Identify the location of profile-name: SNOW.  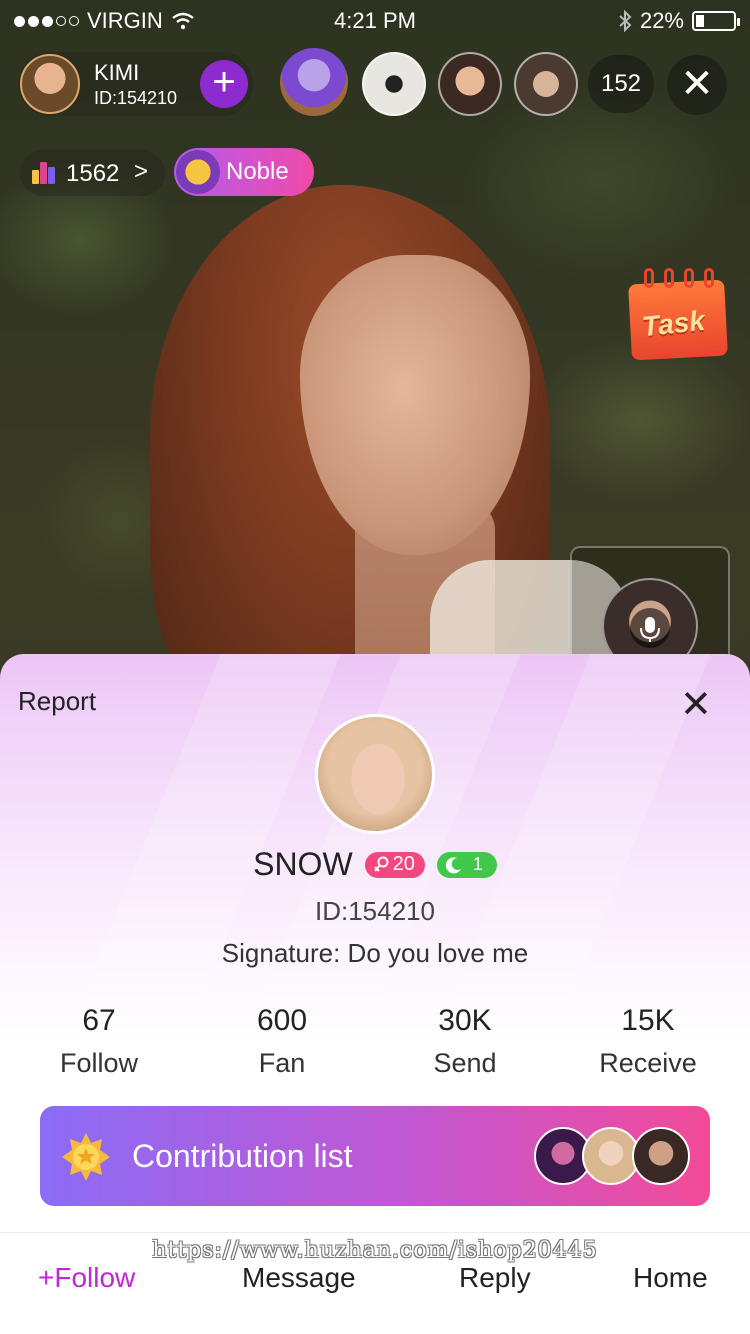
(303, 864).